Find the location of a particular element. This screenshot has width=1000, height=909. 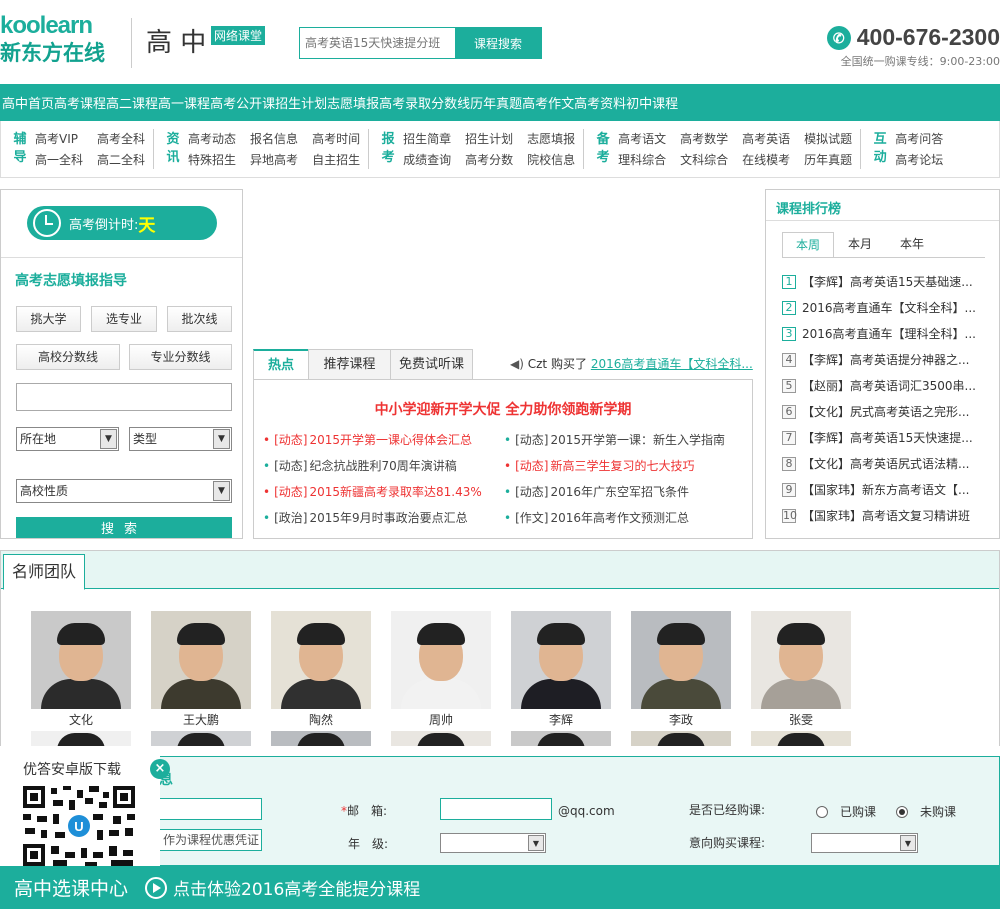

tab-free-trial: 免费试听课 is located at coordinates (431, 364).